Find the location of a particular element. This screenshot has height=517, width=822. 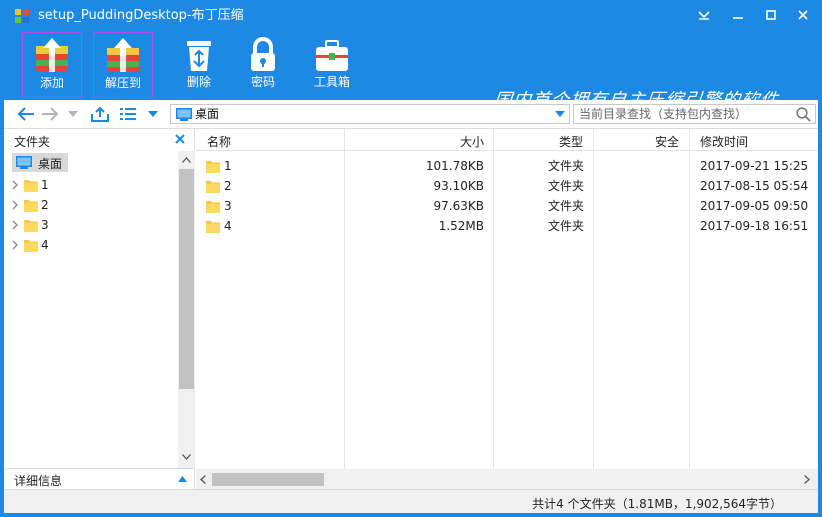

toolbox-icon is located at coordinates (332, 55).